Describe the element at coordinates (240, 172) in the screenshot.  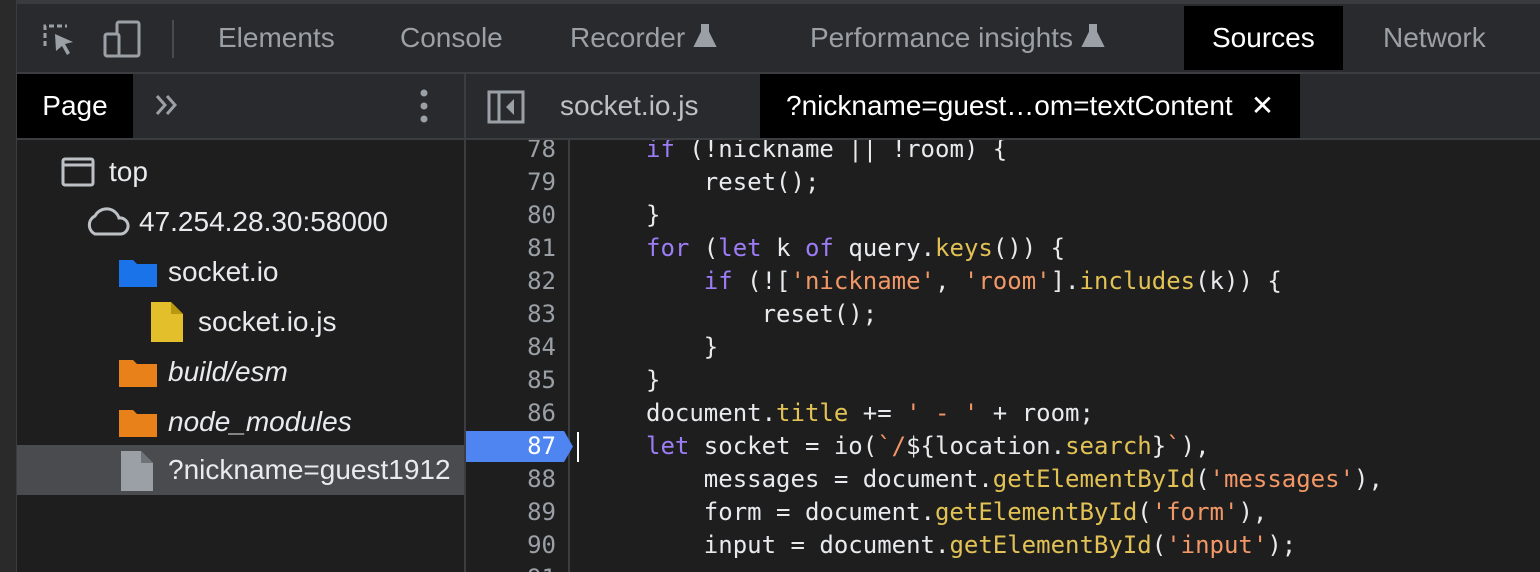
I see `tree-item-top: top` at that location.